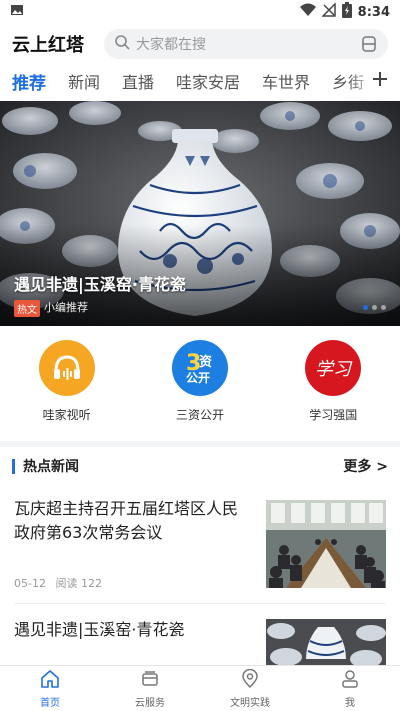 The image size is (400, 711). I want to click on search-input: 大家都在搜, so click(246, 44).